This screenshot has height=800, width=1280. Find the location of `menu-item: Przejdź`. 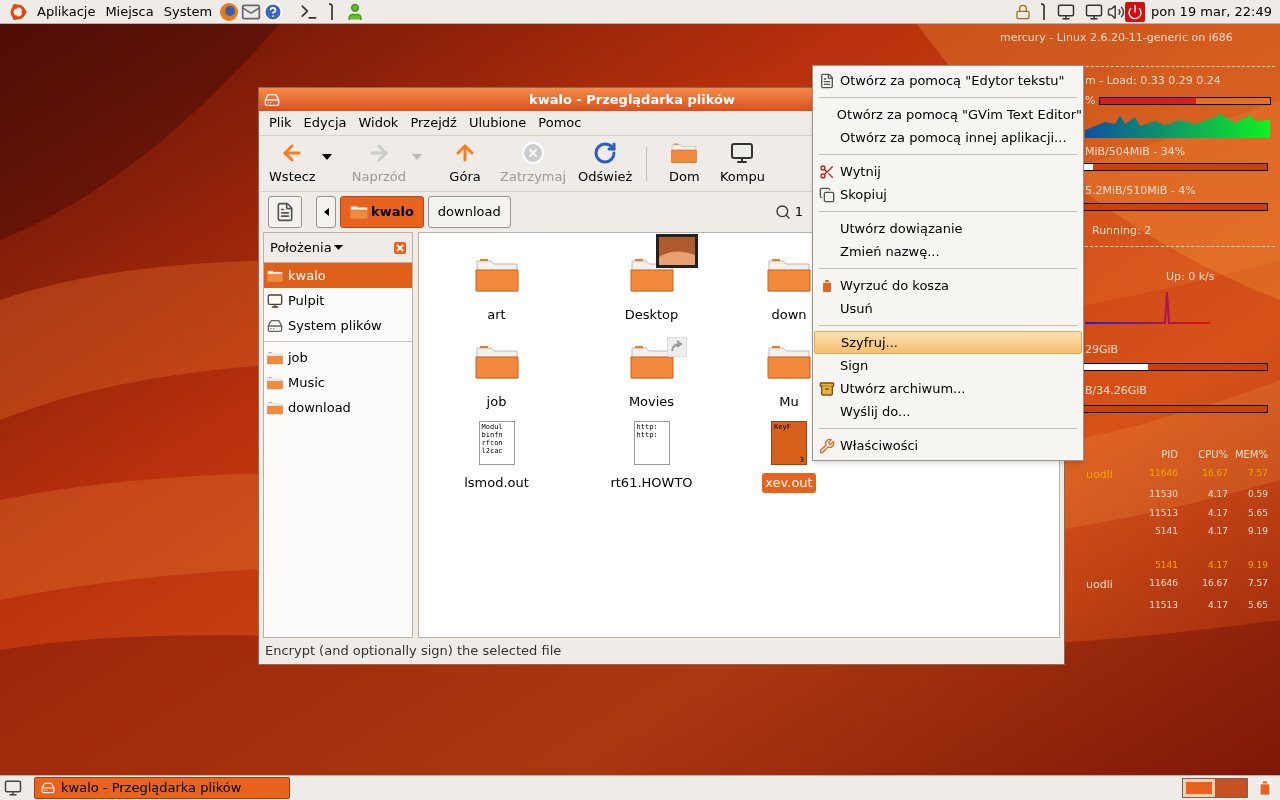

menu-item: Przejdź is located at coordinates (433, 123).